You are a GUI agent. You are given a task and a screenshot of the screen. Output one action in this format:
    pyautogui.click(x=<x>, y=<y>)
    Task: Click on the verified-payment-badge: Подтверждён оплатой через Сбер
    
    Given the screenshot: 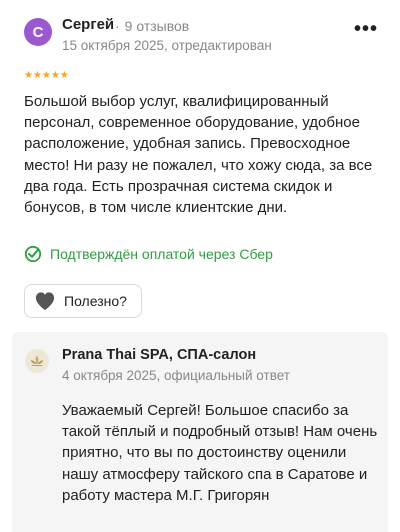 What is the action you would take?
    pyautogui.click(x=148, y=254)
    